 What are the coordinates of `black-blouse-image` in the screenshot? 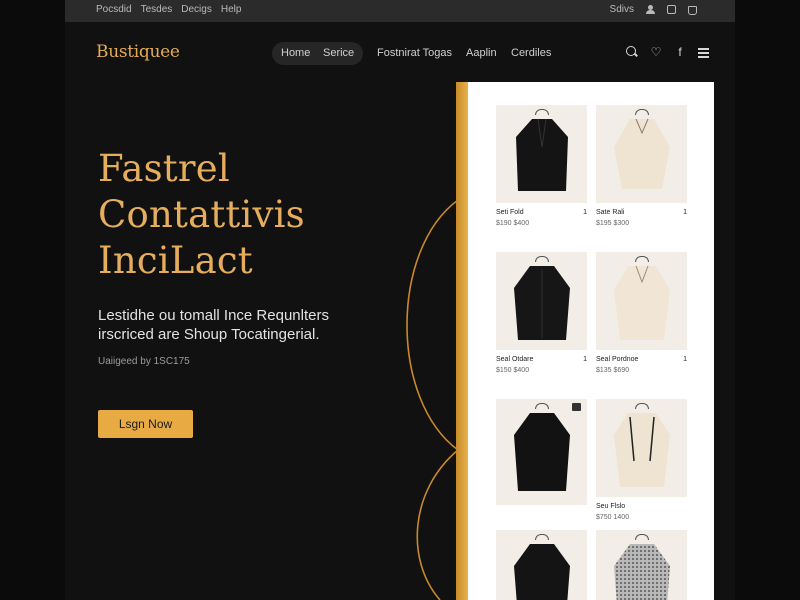 It's located at (541, 154).